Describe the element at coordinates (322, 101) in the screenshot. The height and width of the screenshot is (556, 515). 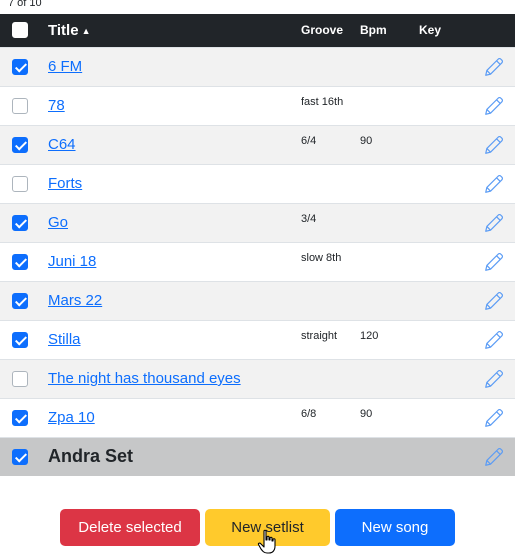
I see `row-groove: fast 16th` at that location.